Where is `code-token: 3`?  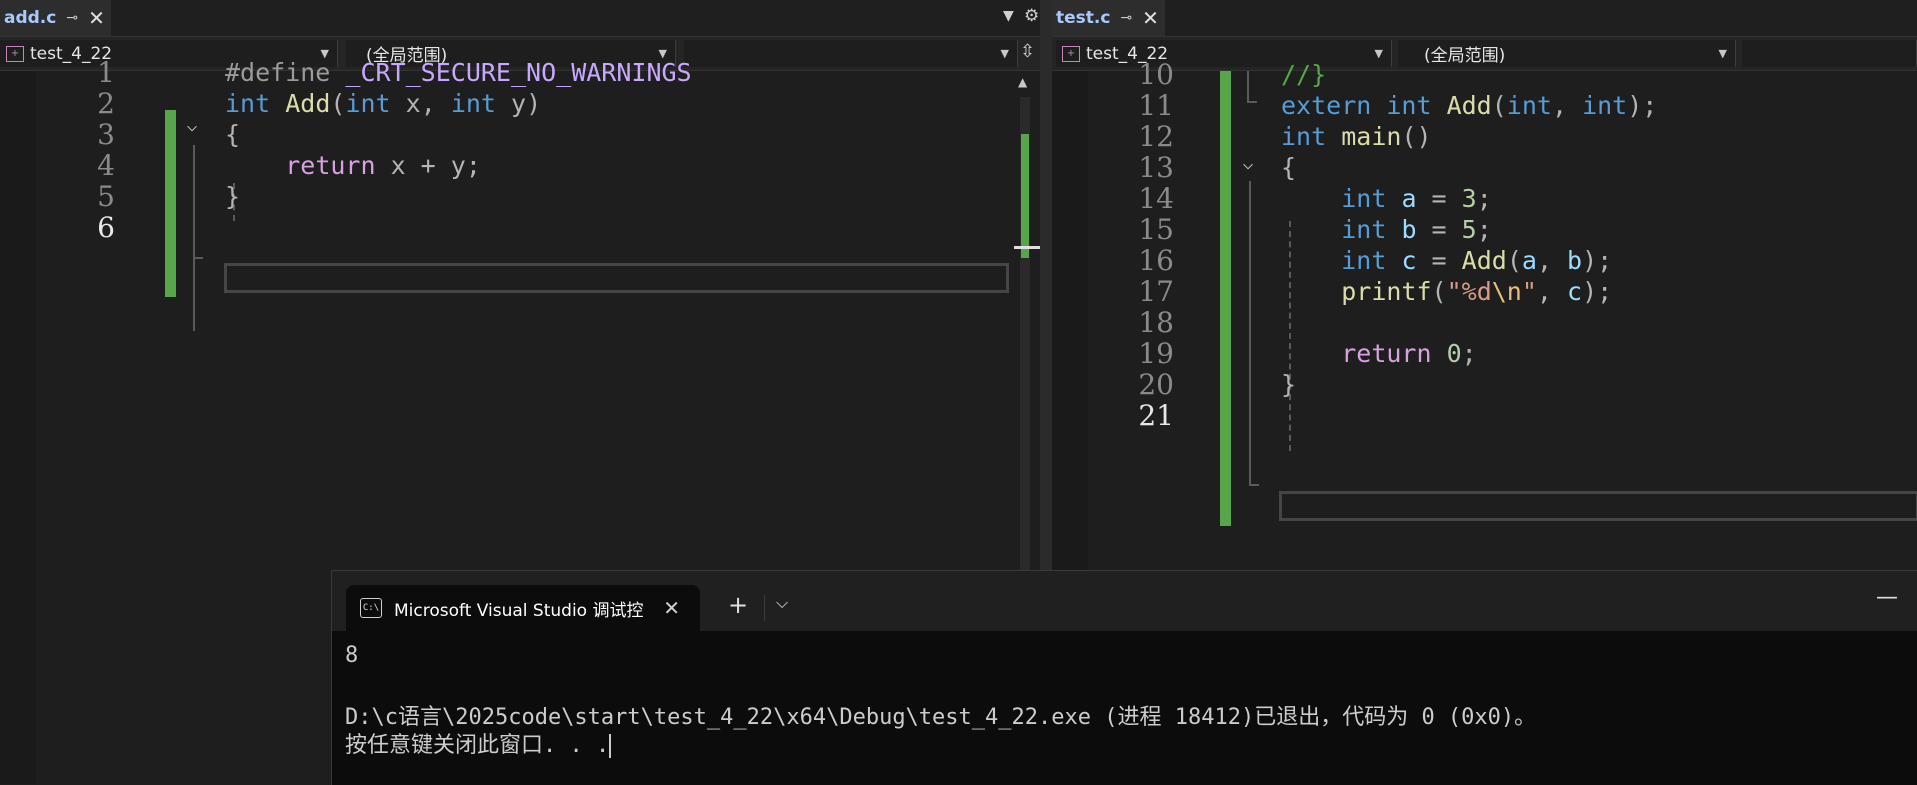
code-token: 3 is located at coordinates (1469, 198).